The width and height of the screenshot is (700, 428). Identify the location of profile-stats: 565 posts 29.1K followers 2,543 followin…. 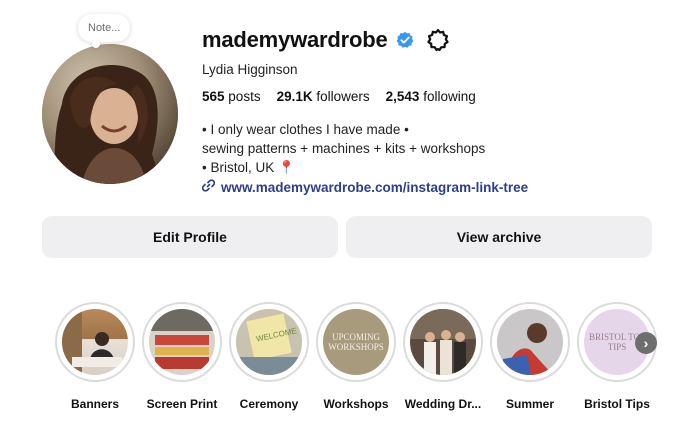
(442, 96).